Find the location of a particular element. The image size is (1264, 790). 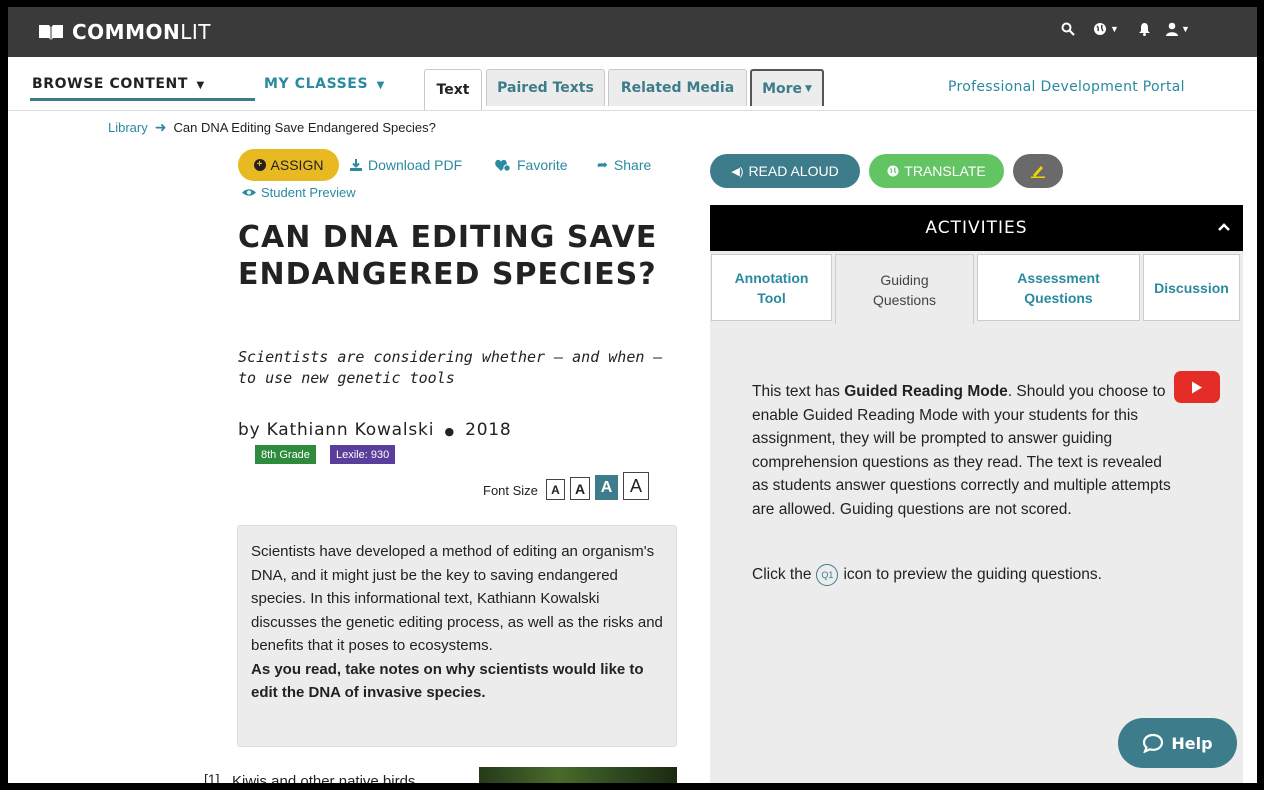

activities-header: ACTIVITIES is located at coordinates (976, 228).